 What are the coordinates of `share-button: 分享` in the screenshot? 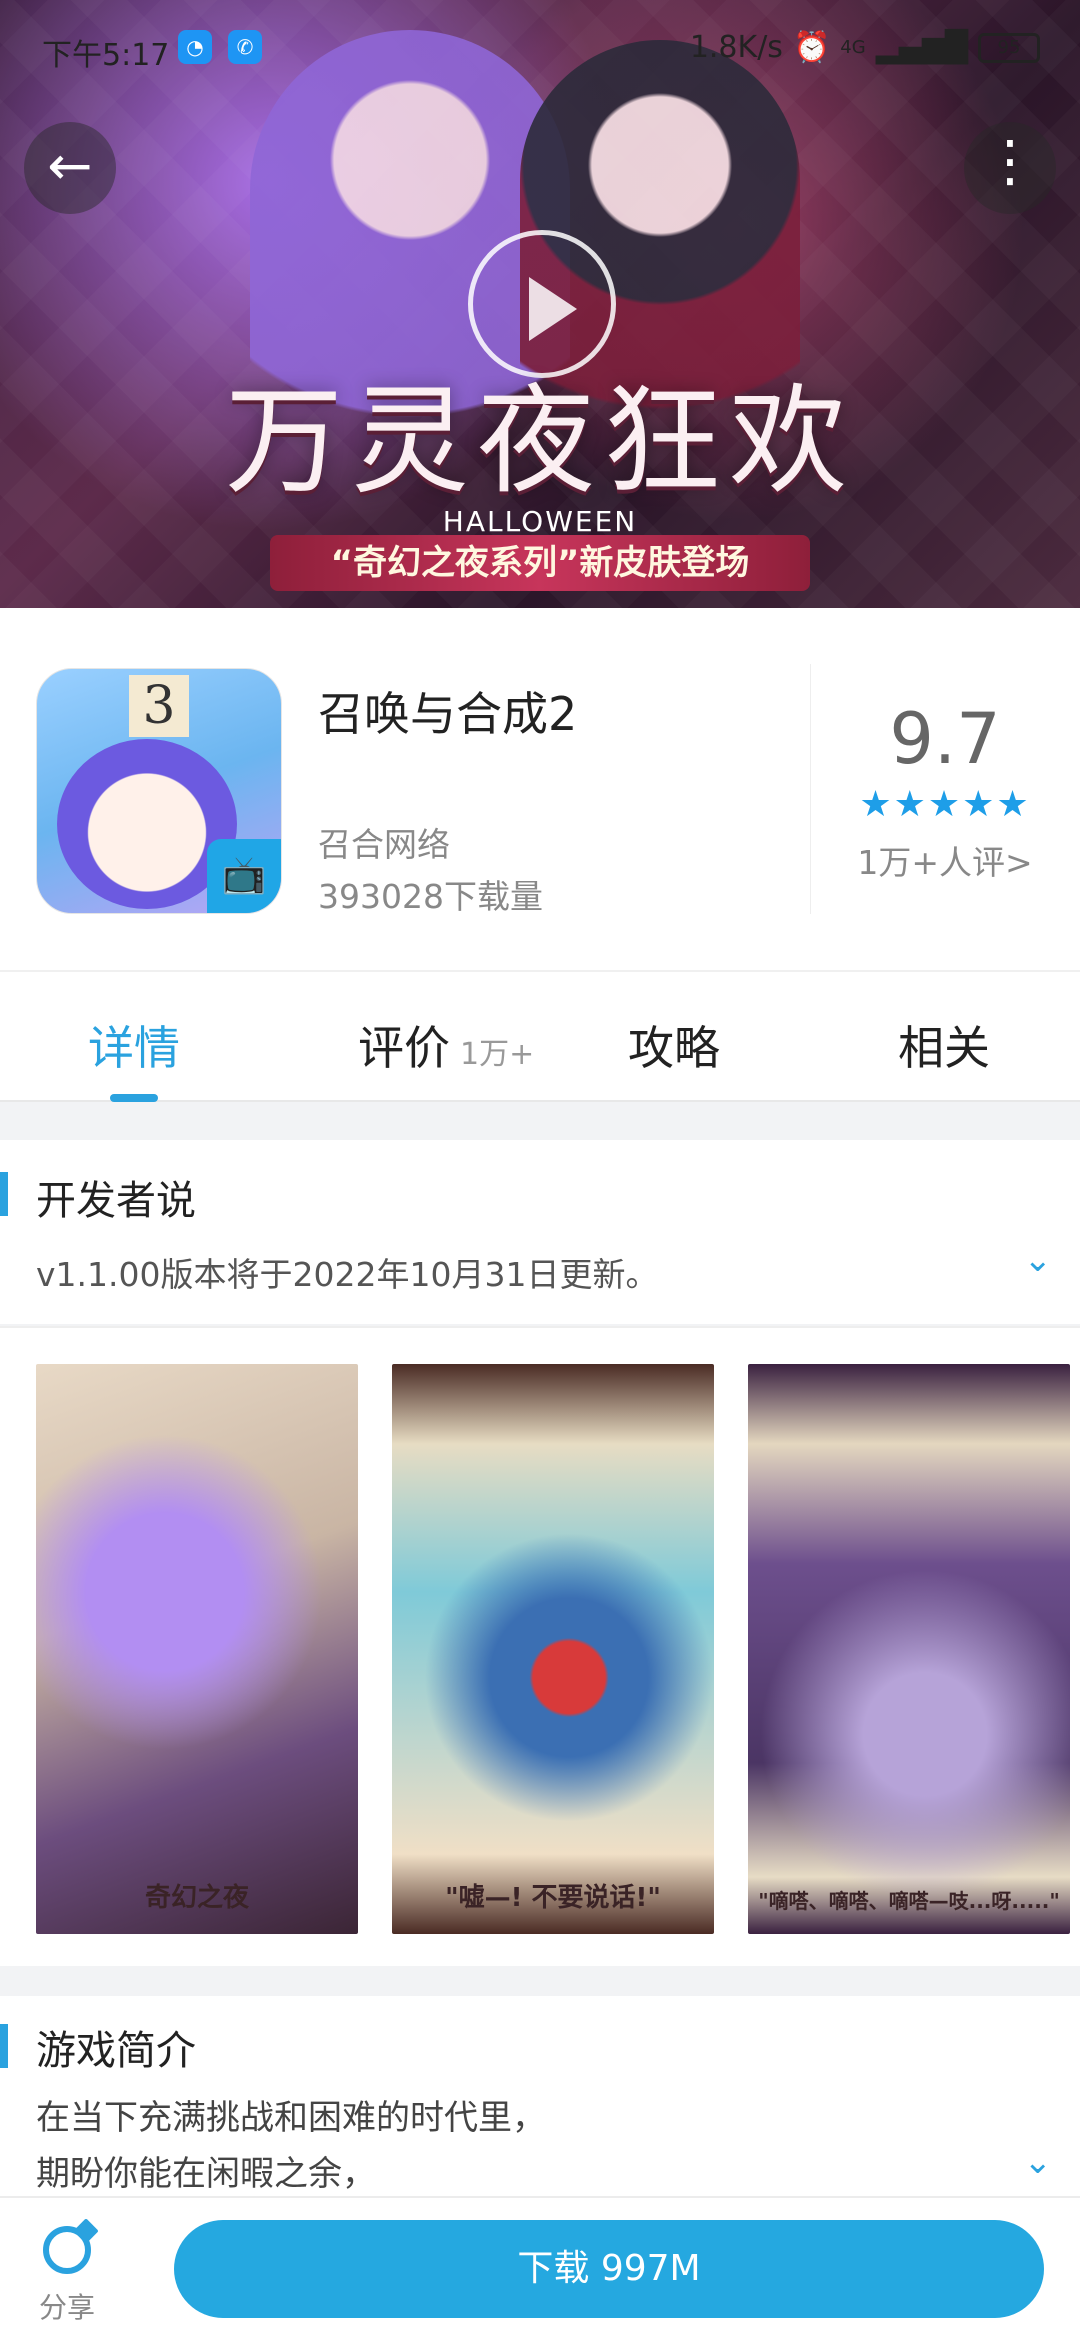 It's located at (67, 2276).